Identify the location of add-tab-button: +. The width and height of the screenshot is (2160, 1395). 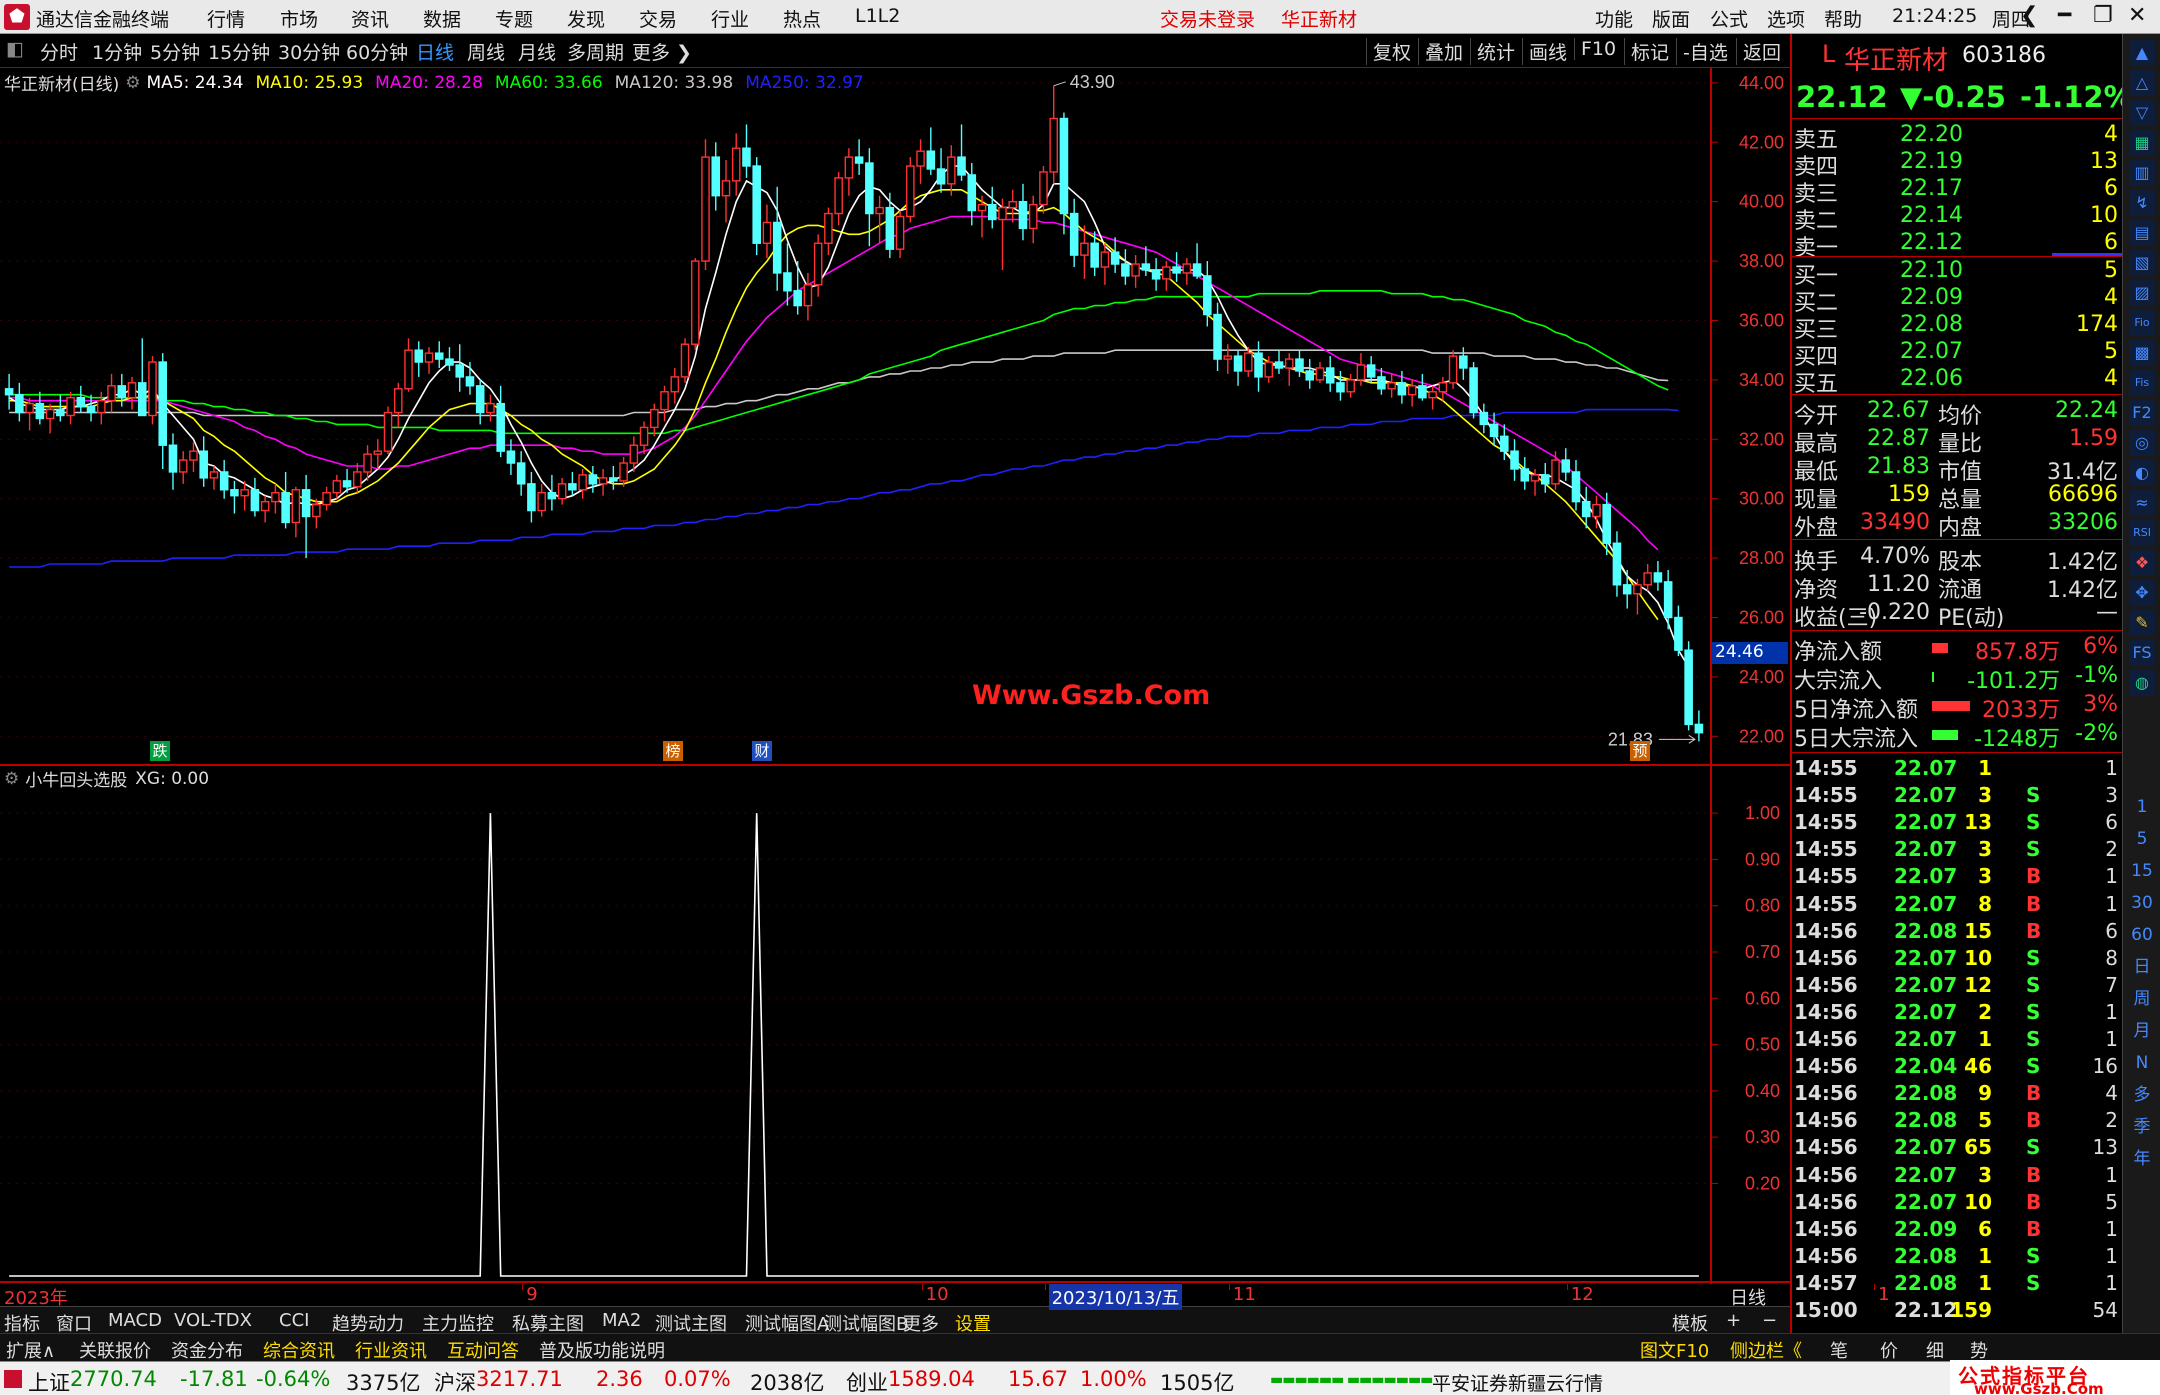
(1733, 1320).